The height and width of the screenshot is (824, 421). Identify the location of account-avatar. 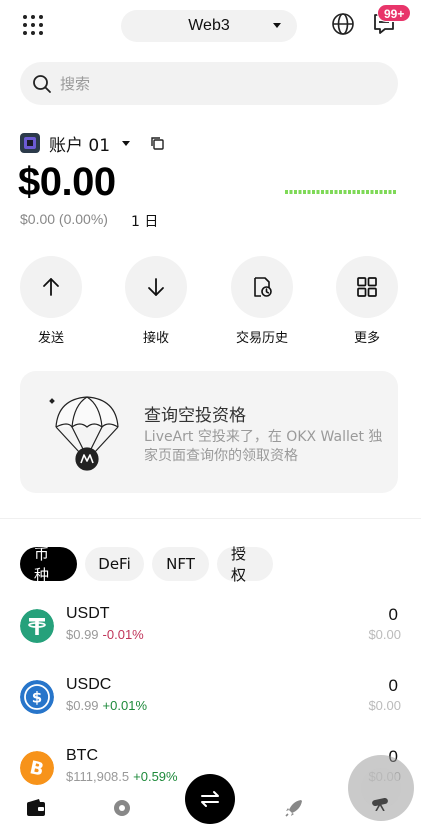
(30, 143).